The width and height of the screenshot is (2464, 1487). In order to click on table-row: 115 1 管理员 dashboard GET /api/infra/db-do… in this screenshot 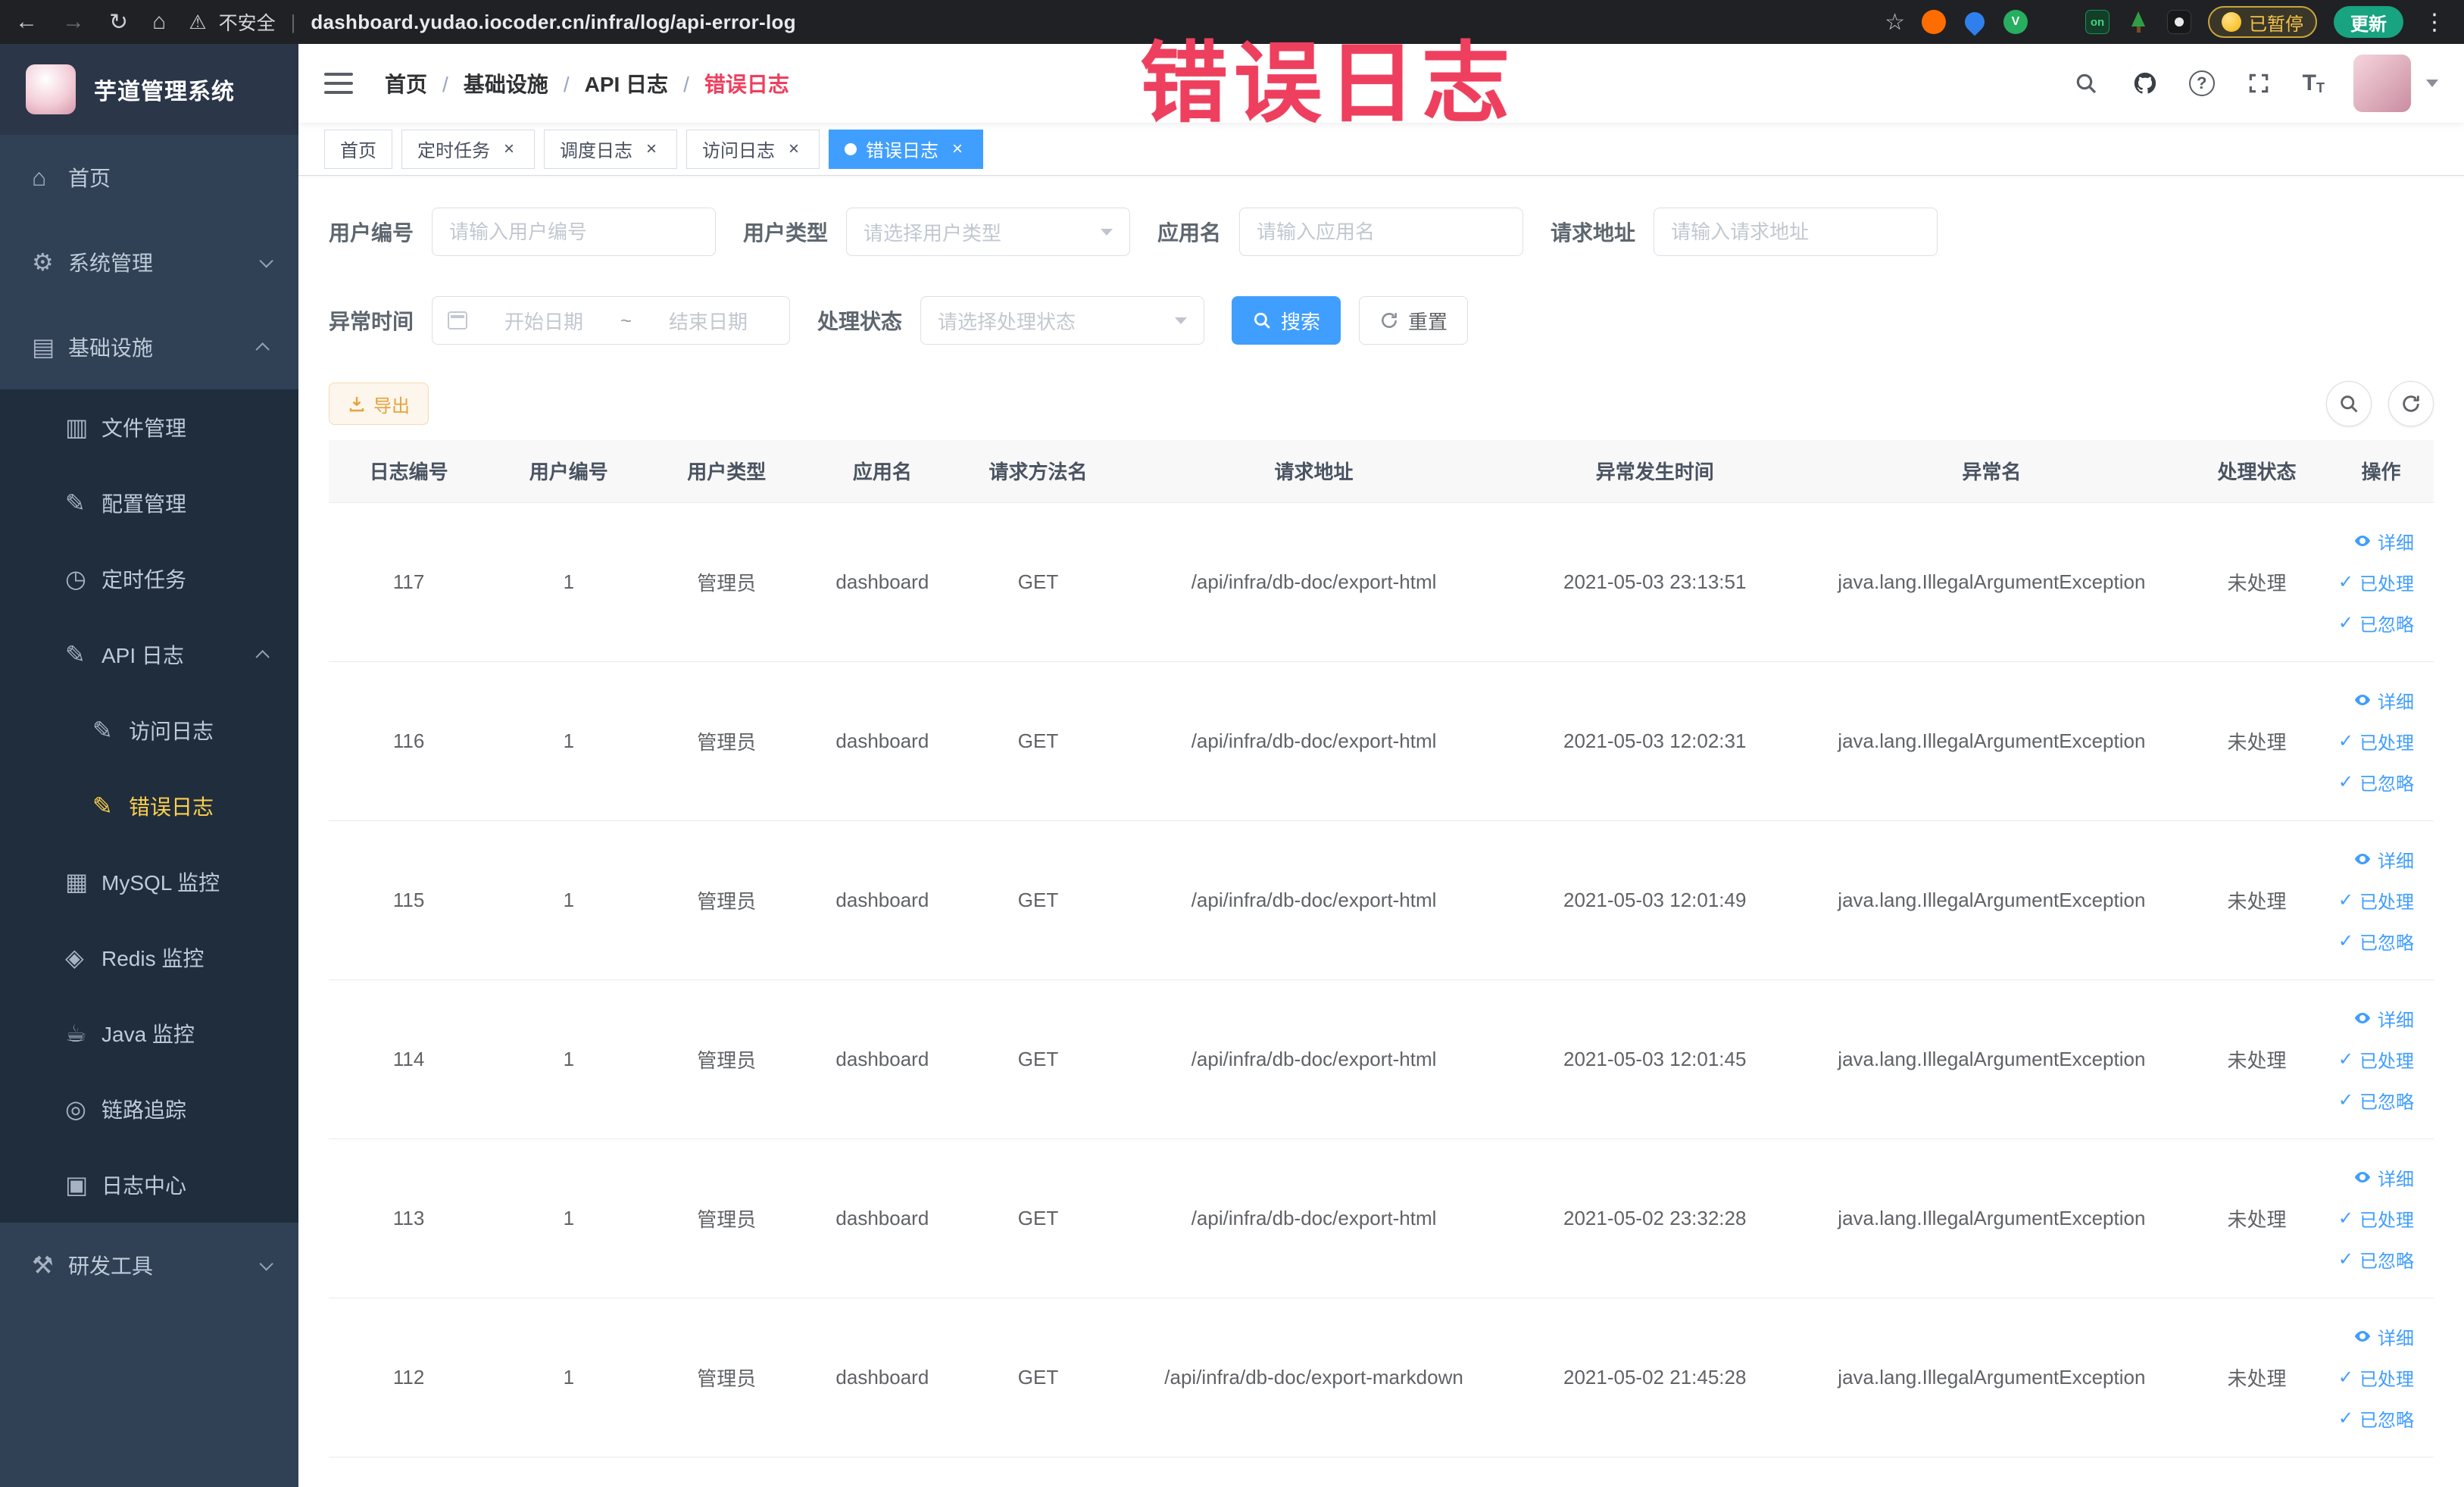, I will do `click(1381, 900)`.